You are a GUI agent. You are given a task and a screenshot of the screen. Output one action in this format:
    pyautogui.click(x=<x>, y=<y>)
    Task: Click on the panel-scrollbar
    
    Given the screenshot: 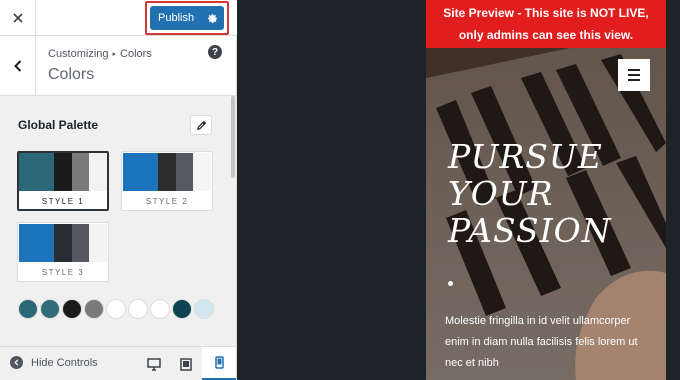 What is the action you would take?
    pyautogui.click(x=233, y=137)
    